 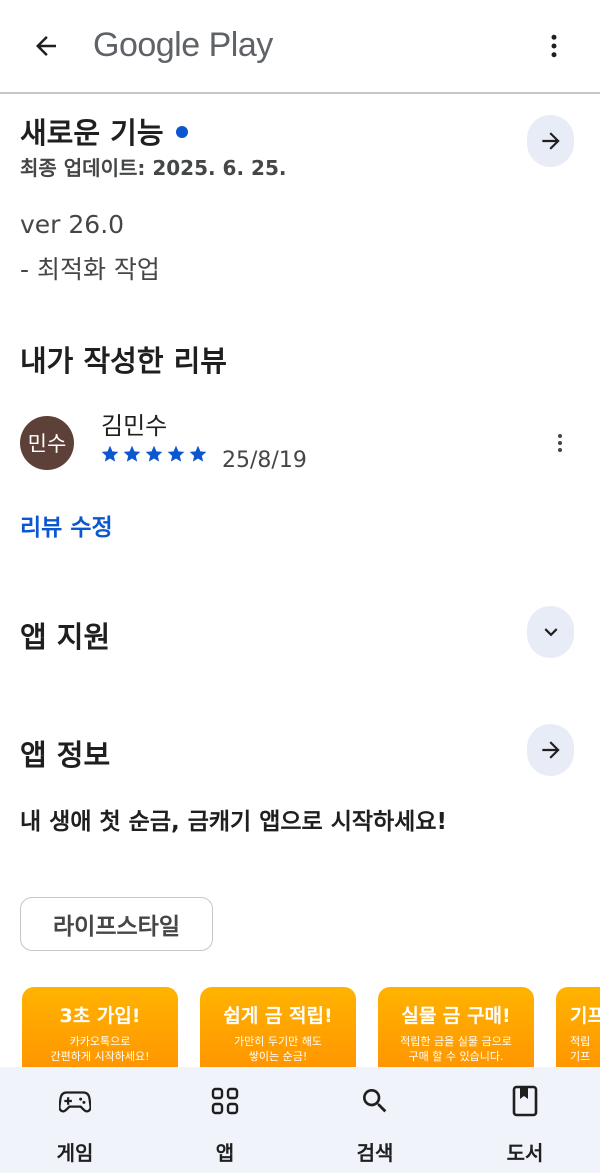 I want to click on promo-subtitle-line2: 구매 할 수 있습니다., so click(x=456, y=1056).